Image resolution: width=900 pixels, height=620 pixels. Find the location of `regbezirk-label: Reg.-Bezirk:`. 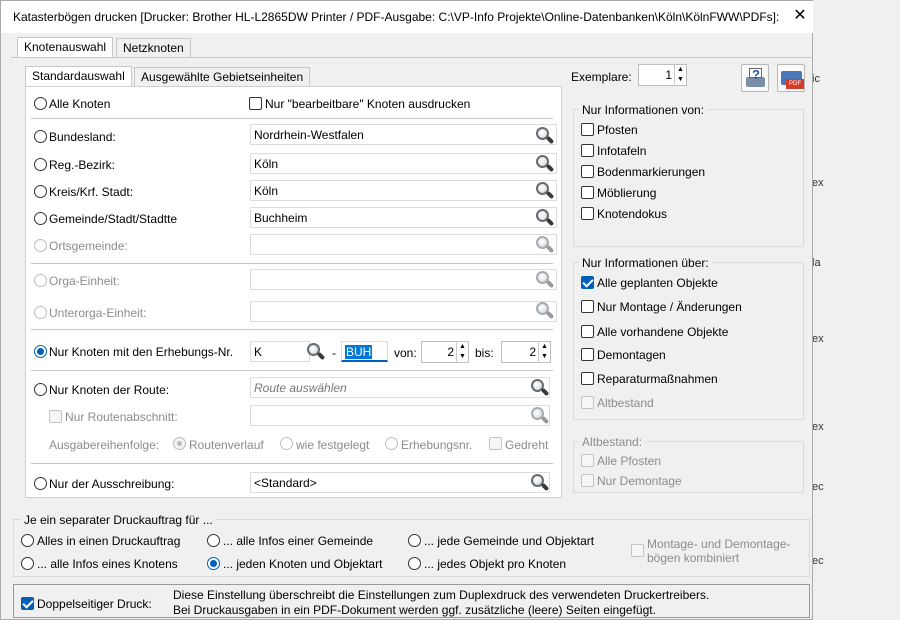

regbezirk-label: Reg.-Bezirk: is located at coordinates (82, 165).